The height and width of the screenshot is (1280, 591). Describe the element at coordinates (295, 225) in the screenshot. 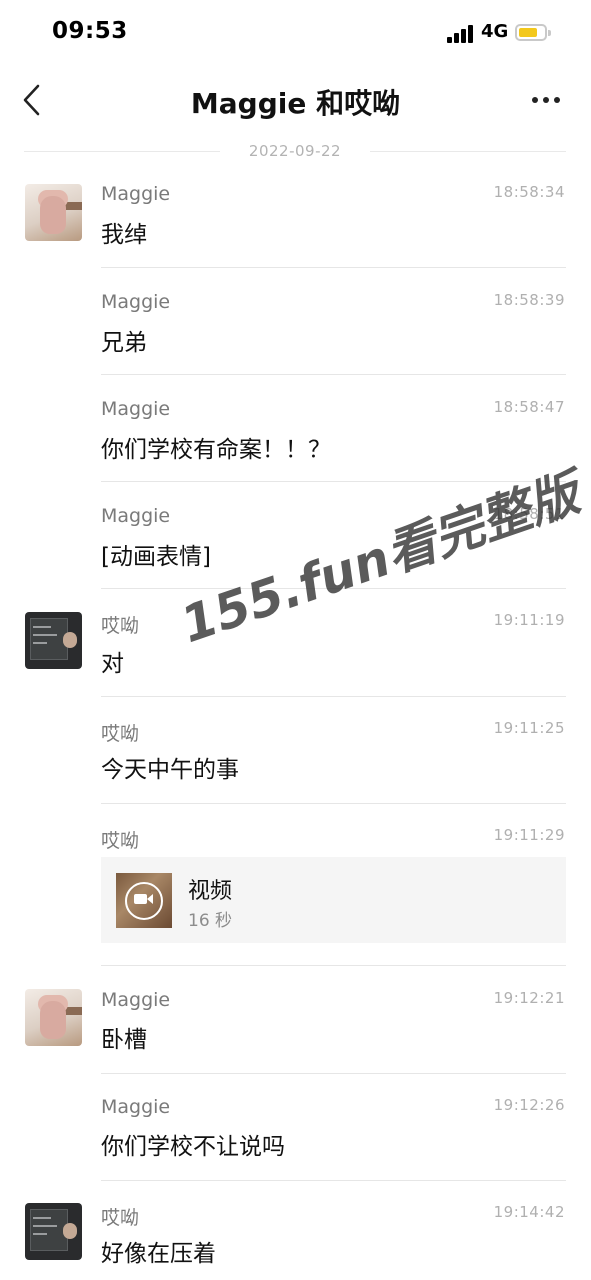

I see `message-row: Maggie 18:58:34 我绰` at that location.